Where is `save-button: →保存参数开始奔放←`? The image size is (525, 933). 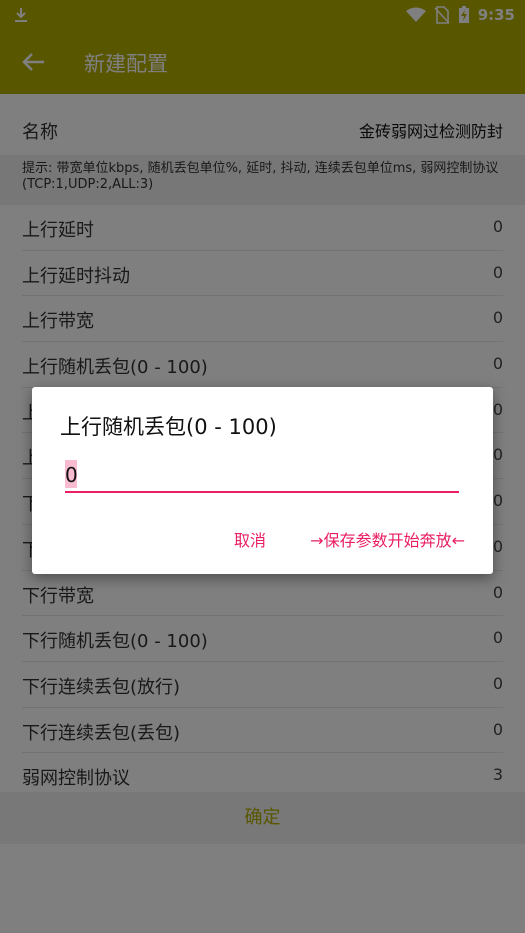 save-button: →保存参数开始奔放← is located at coordinates (387, 539).